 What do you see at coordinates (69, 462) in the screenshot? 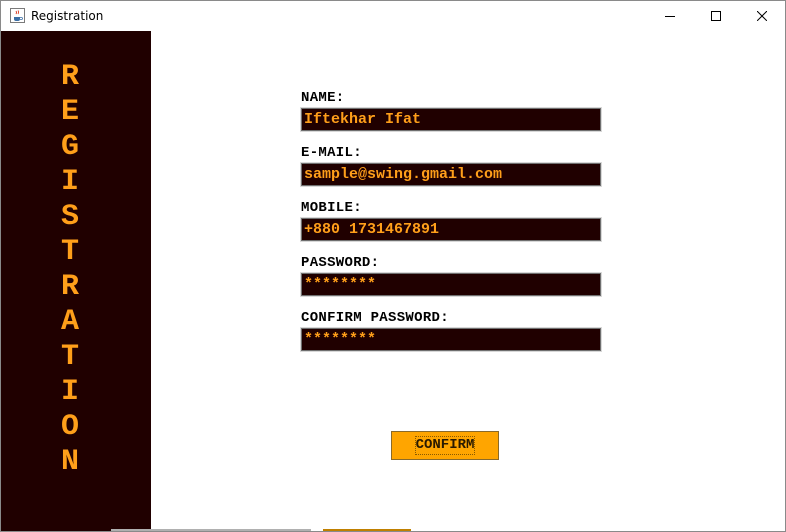
I see `banner-letter: N` at bounding box center [69, 462].